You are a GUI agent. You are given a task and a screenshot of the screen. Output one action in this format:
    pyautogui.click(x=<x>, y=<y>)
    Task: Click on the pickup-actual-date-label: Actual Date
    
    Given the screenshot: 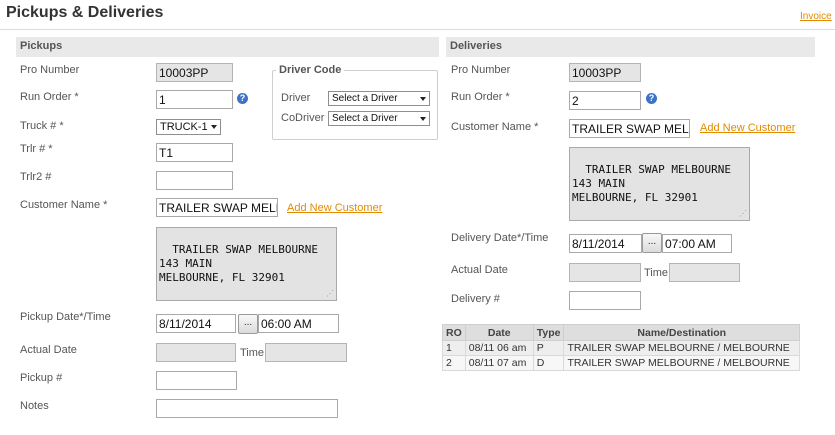 What is the action you would take?
    pyautogui.click(x=48, y=350)
    